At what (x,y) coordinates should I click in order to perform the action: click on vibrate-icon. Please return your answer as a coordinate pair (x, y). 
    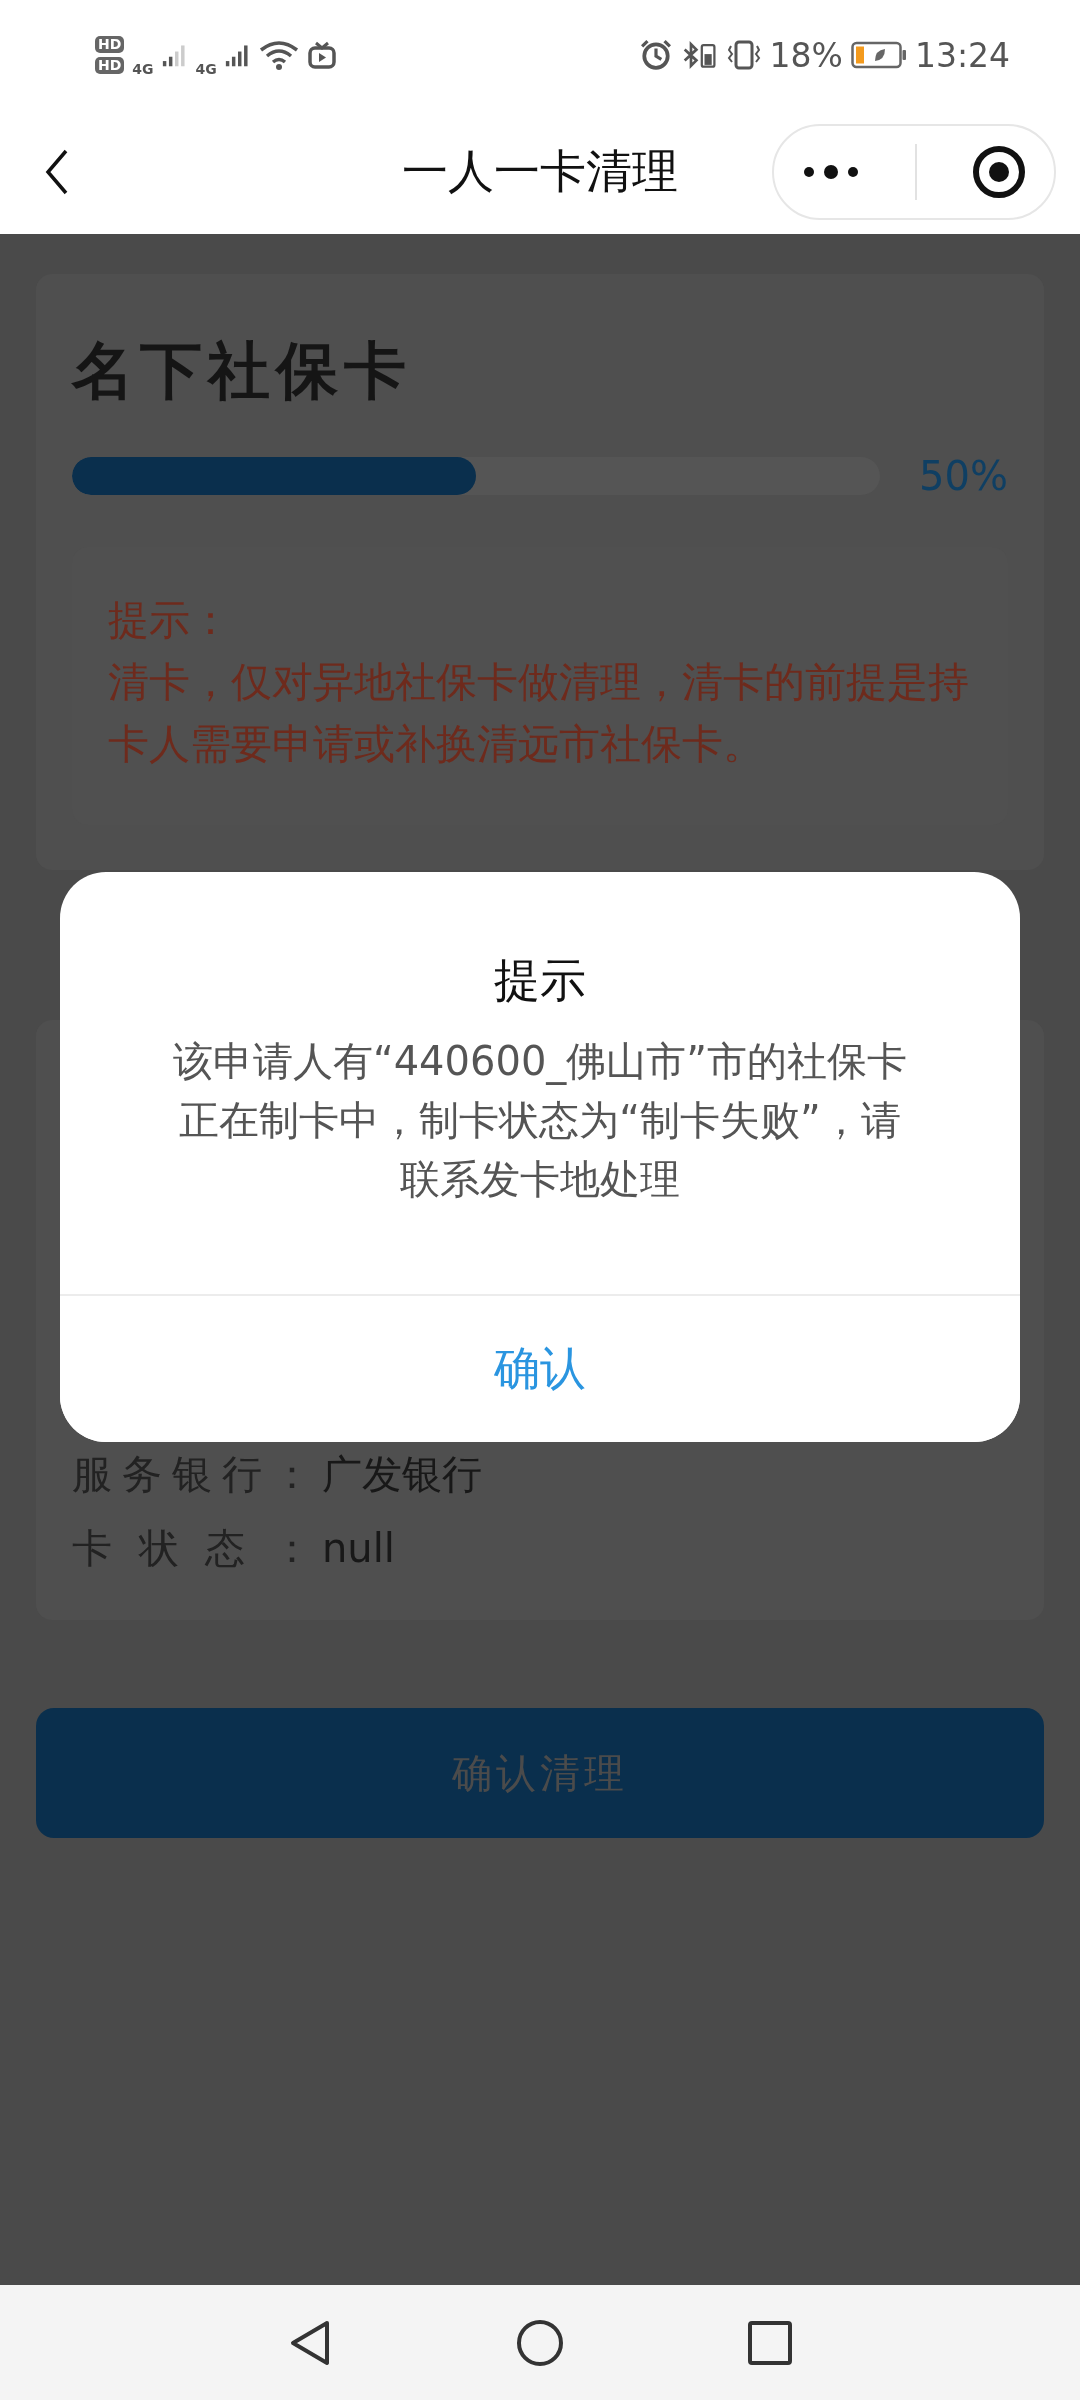
    Looking at the image, I should click on (743, 55).